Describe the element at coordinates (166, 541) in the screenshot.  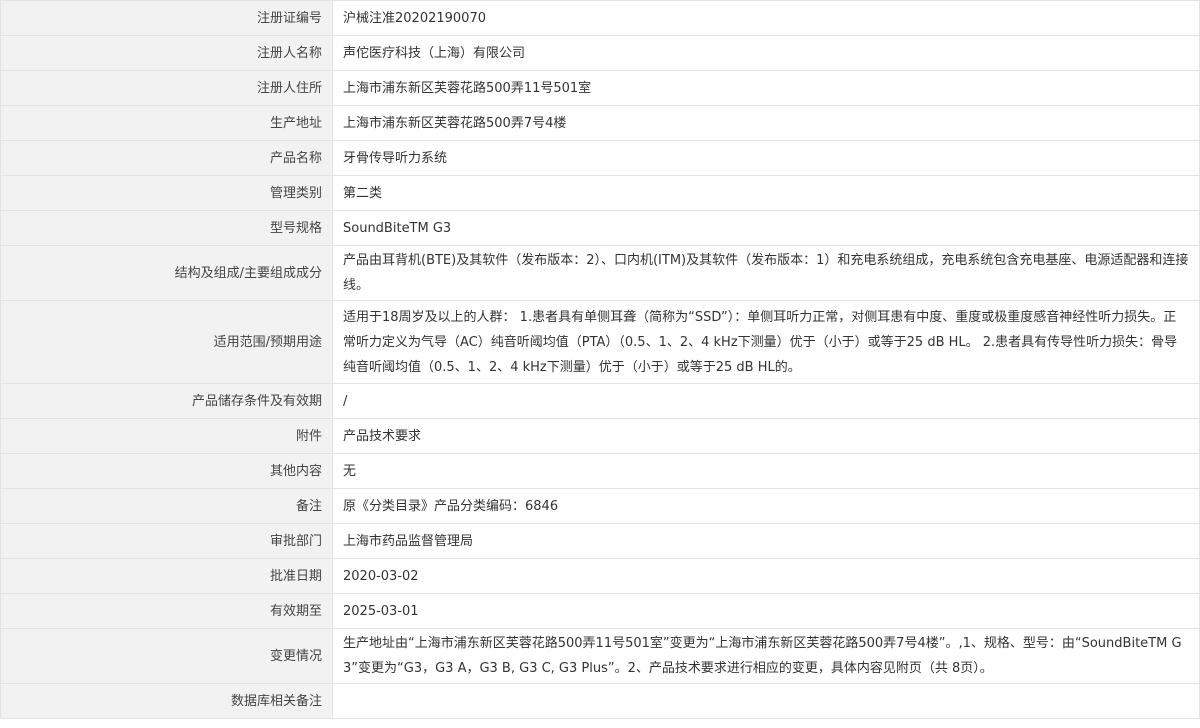
I see `field-label: 审批部门` at that location.